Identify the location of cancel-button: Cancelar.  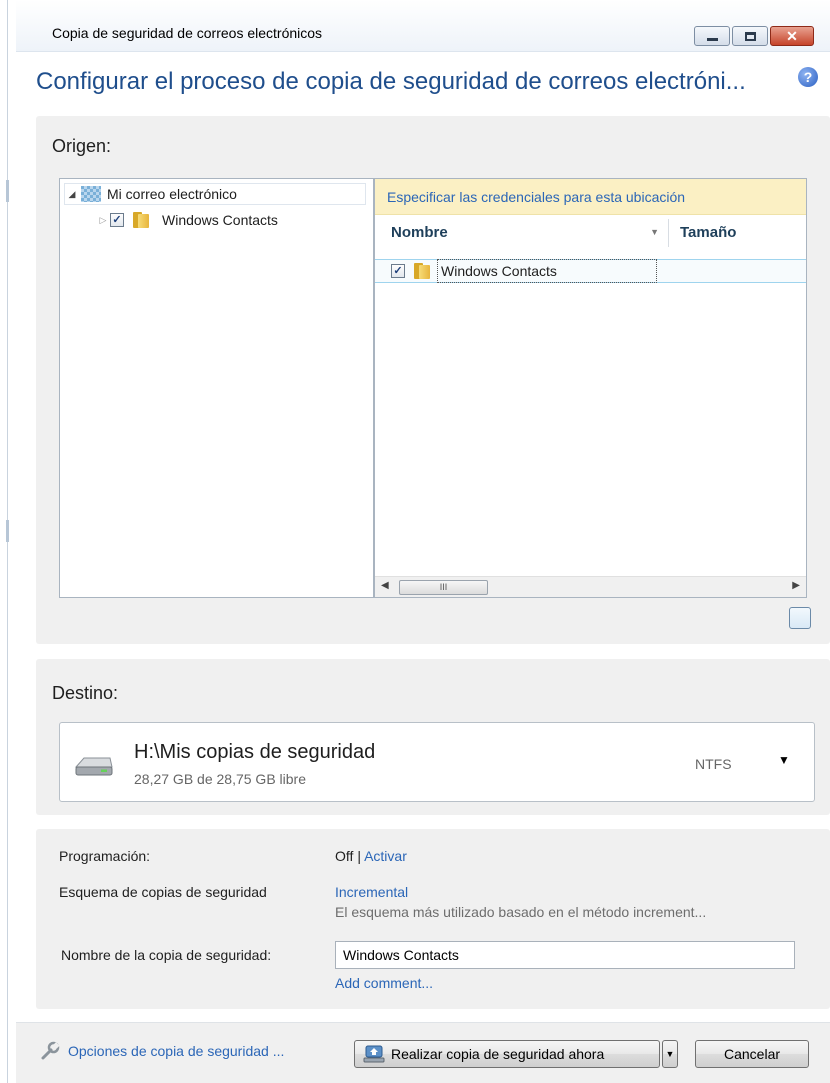
(752, 1054).